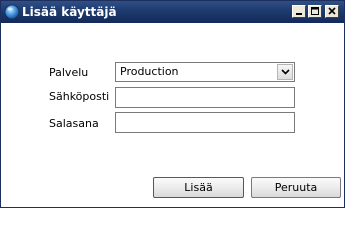 The width and height of the screenshot is (345, 240). Describe the element at coordinates (205, 122) in the screenshot. I see `password-field` at that location.